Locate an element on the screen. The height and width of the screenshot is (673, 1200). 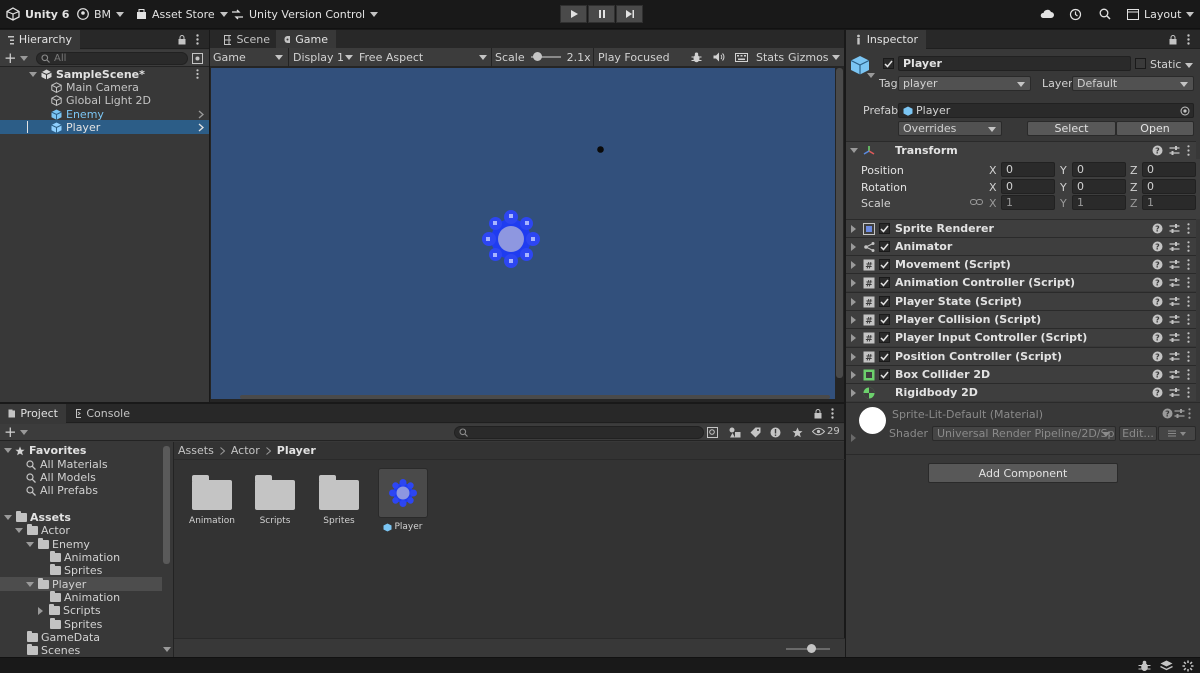
label-tag-icon is located at coordinates (755, 432).